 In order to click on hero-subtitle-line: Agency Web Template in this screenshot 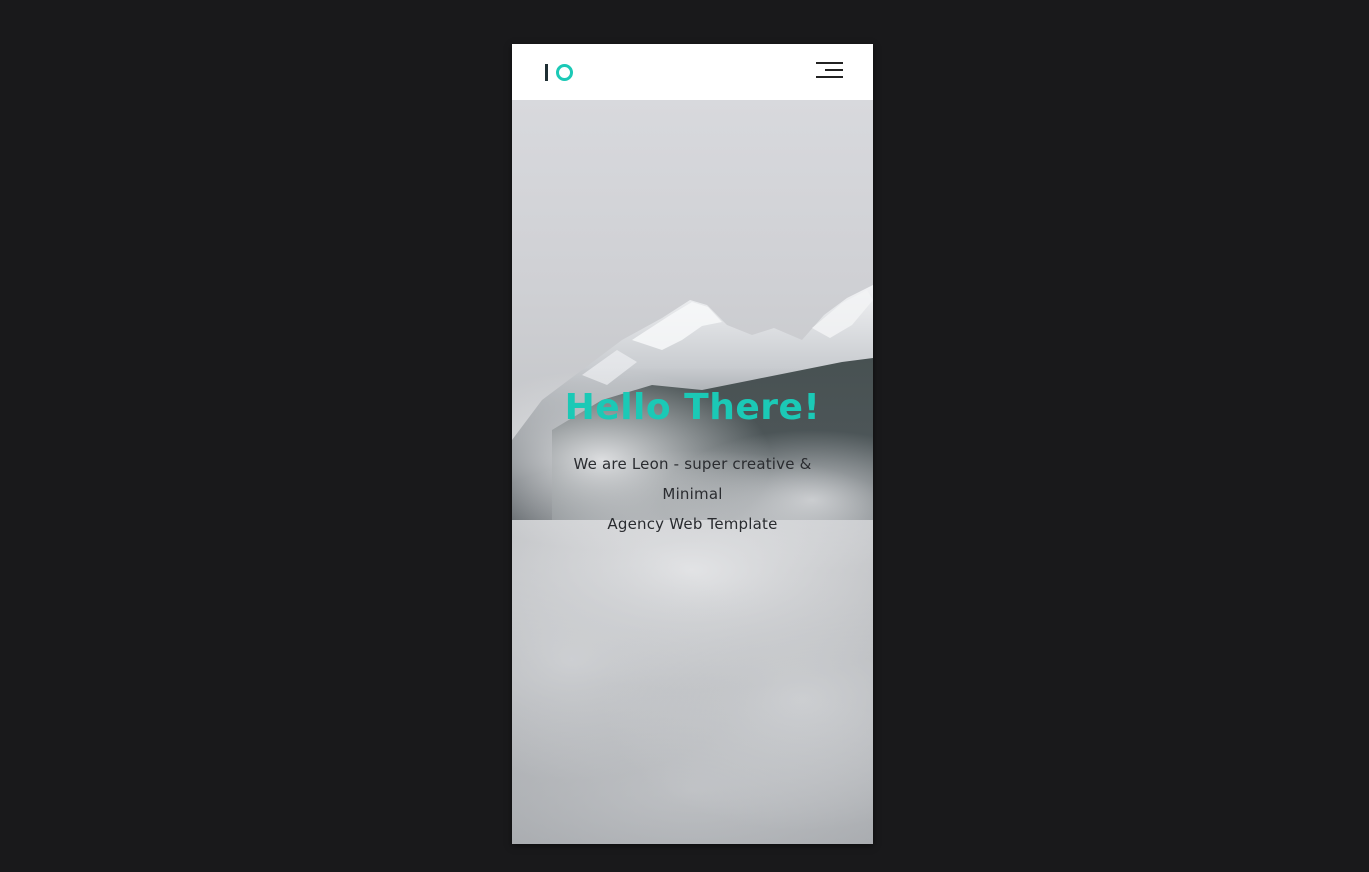, I will do `click(692, 524)`.